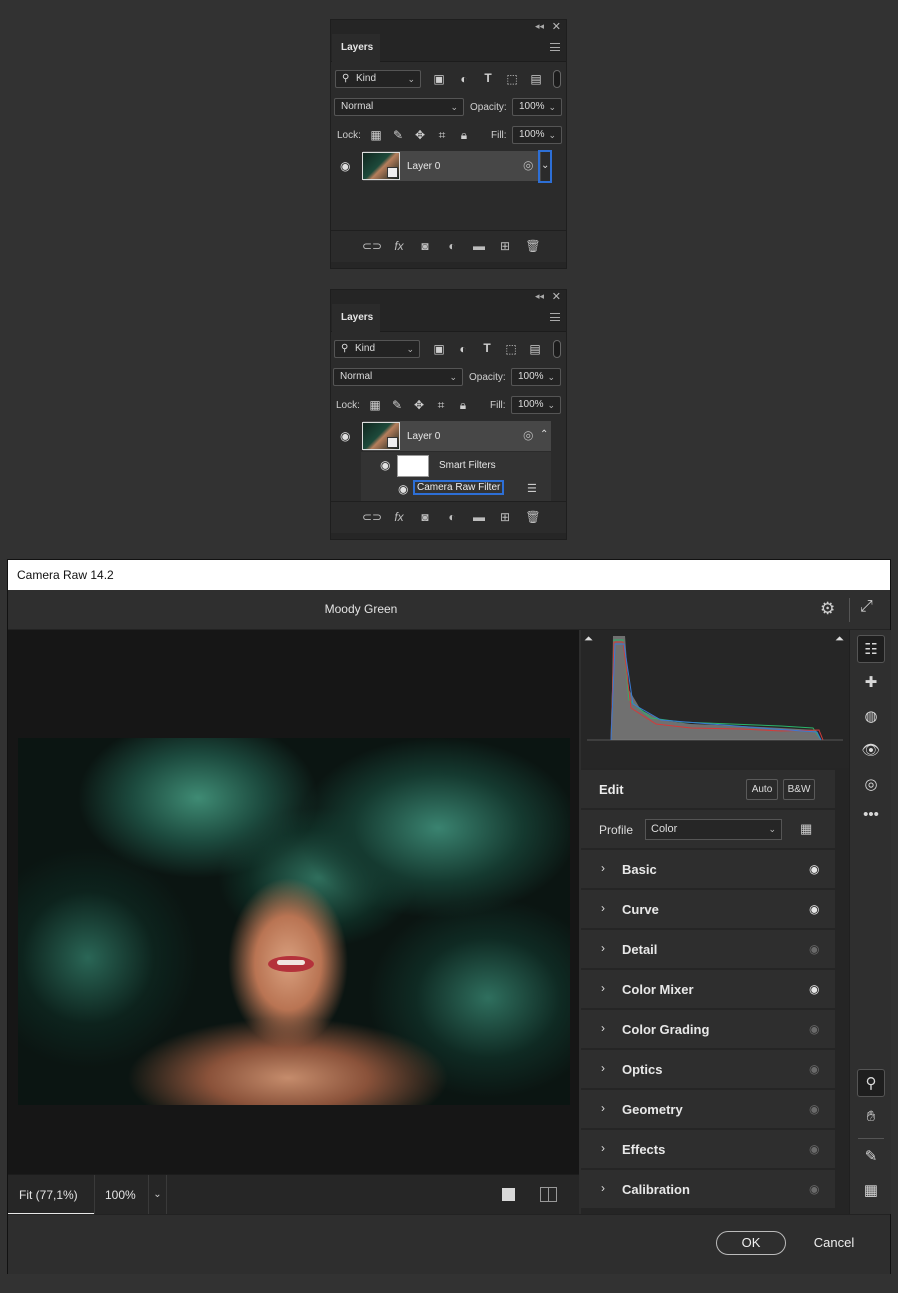  Describe the element at coordinates (708, 989) in the screenshot. I see `section-color-mixer: › Color Mixer ◉` at that location.